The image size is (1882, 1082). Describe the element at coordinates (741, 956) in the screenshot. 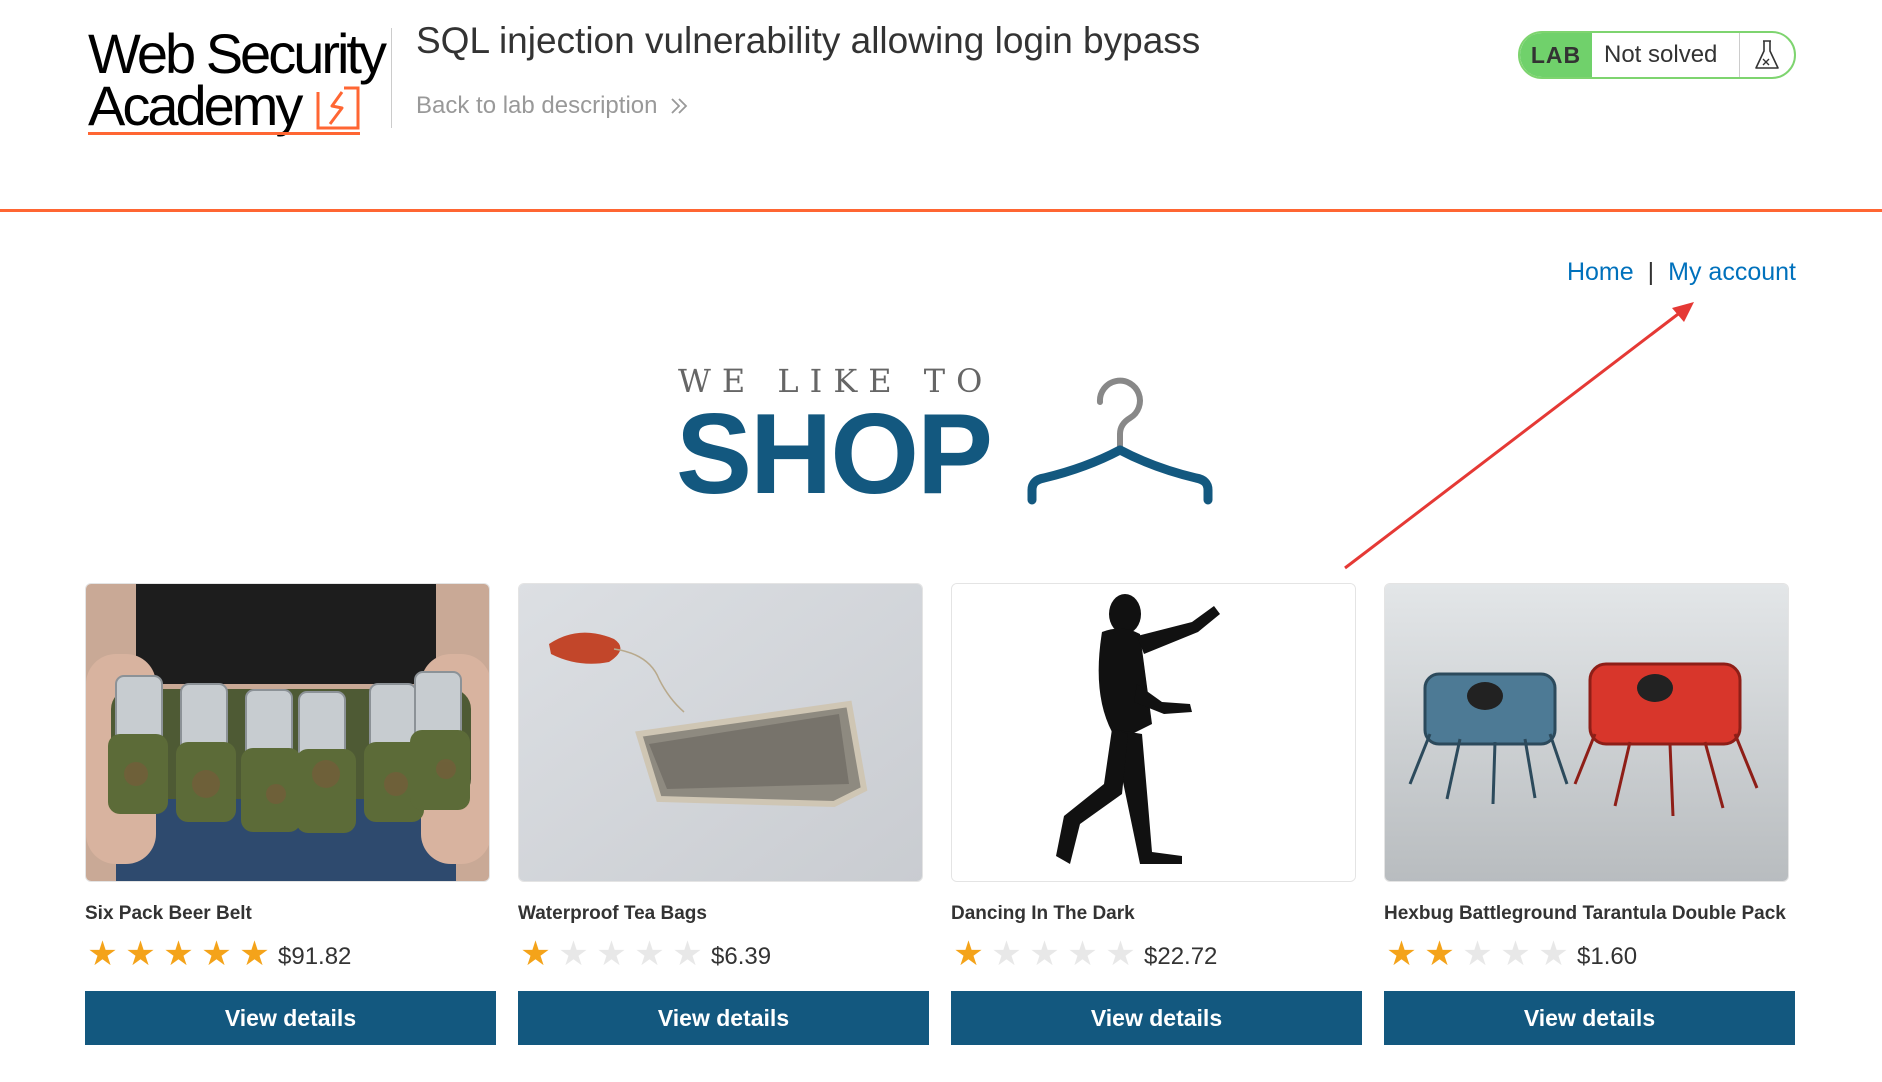

I see `product-price: $6.39` at that location.